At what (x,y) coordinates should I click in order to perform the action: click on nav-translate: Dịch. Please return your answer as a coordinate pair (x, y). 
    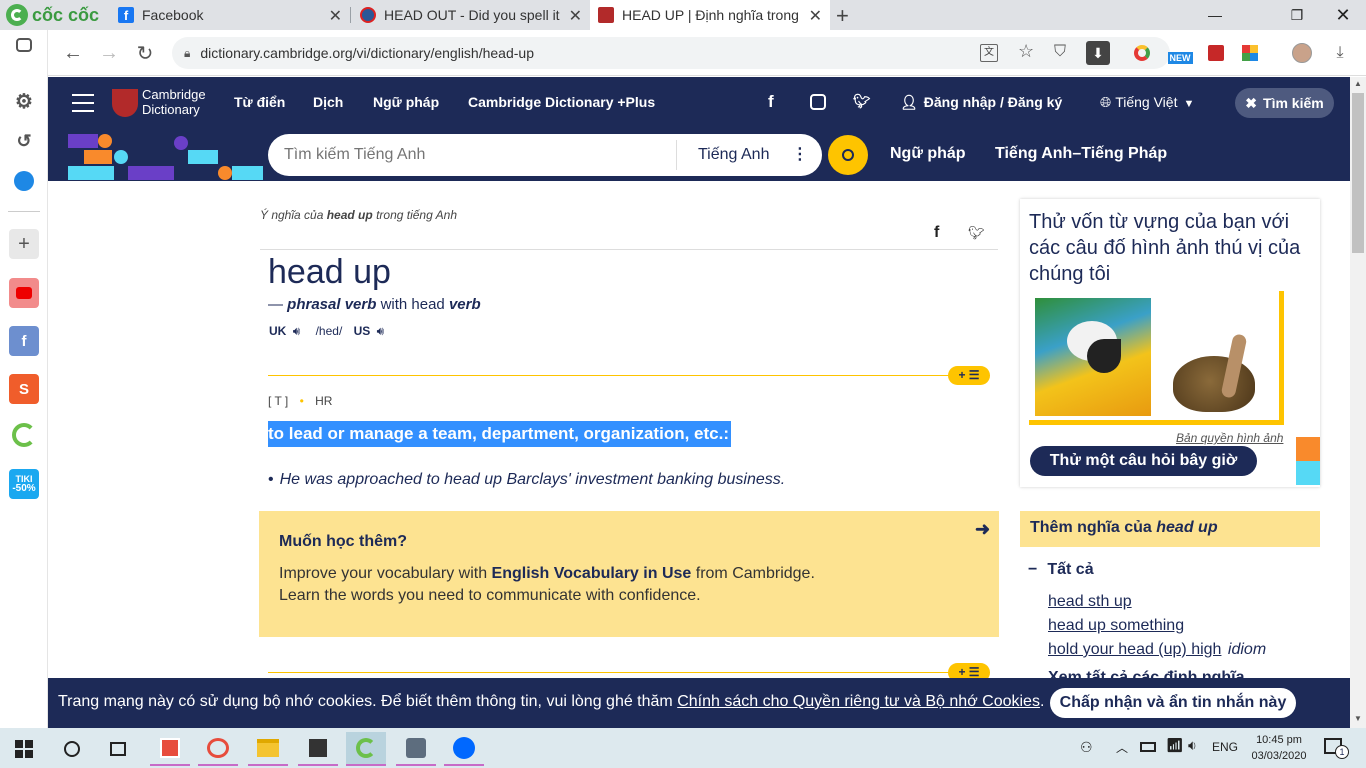
    Looking at the image, I should click on (328, 102).